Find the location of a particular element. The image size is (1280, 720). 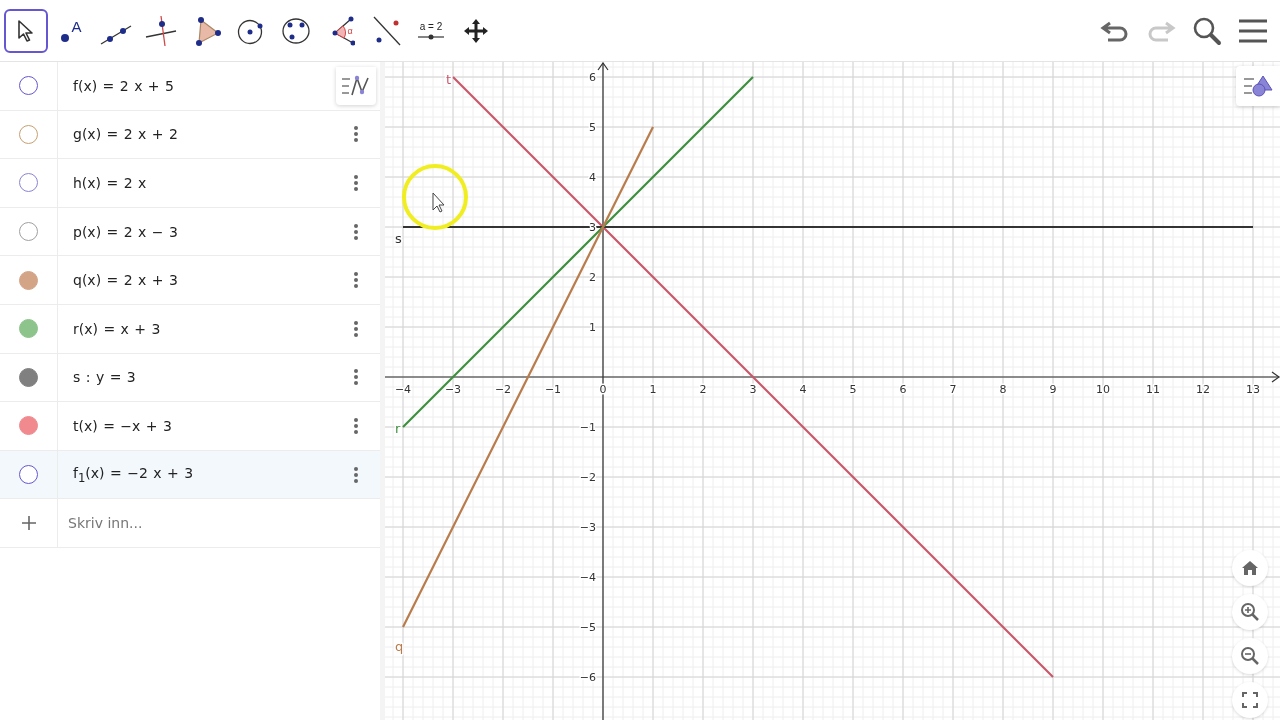

x-tick-label: 13 is located at coordinates (1253, 389).